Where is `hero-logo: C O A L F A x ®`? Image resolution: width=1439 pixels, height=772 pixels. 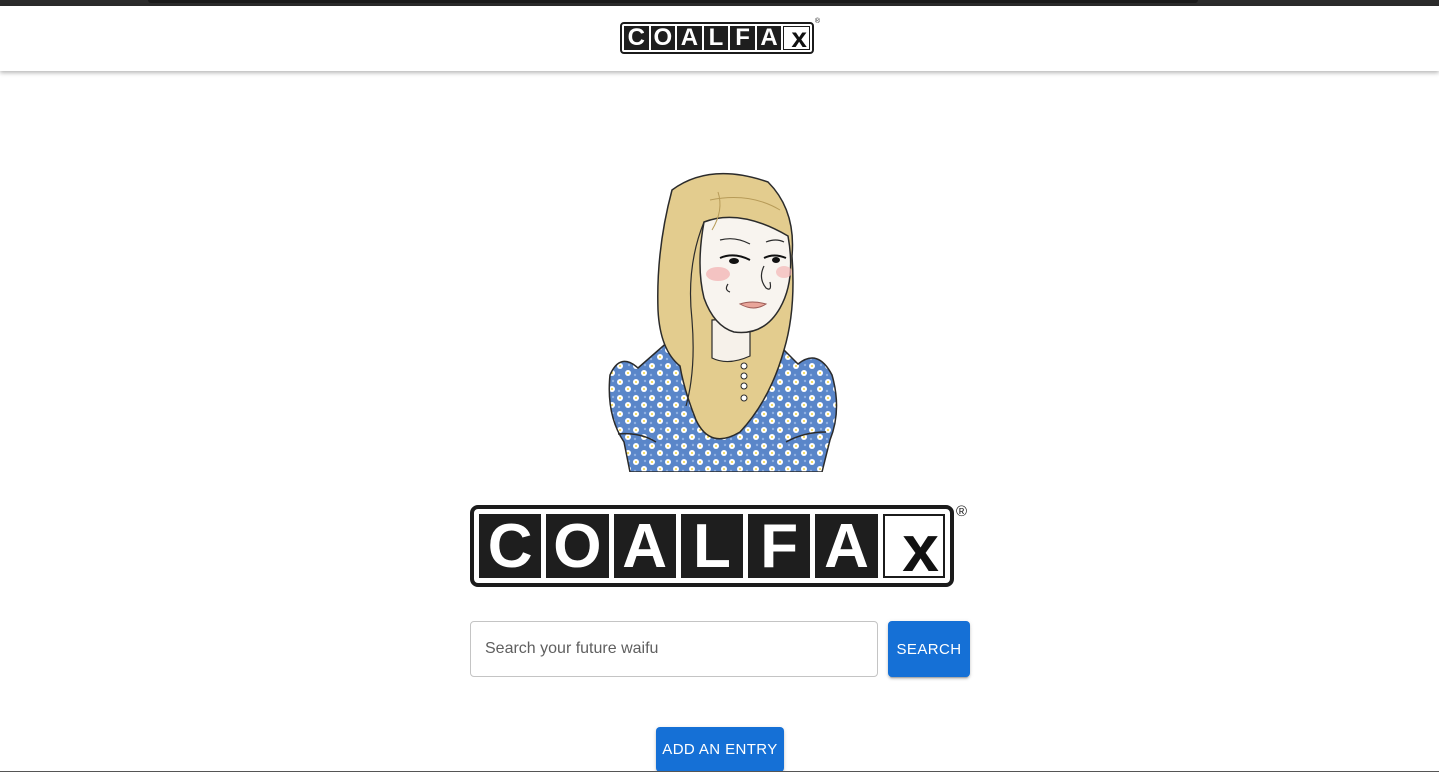 hero-logo: C O A L F A x ® is located at coordinates (718, 545).